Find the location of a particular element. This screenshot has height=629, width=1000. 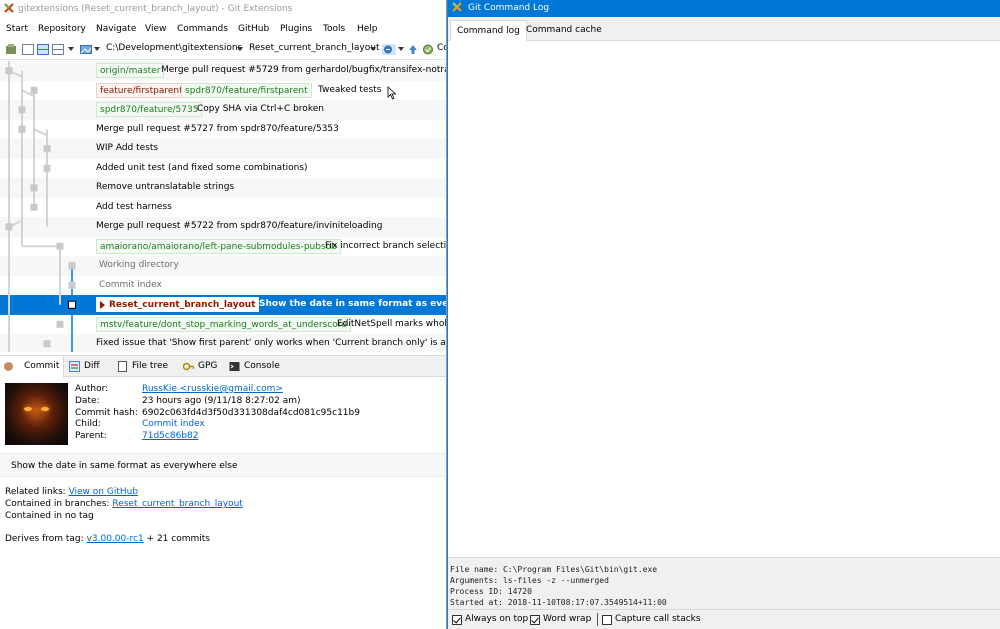

file-tree-tab-icon is located at coordinates (122, 366).